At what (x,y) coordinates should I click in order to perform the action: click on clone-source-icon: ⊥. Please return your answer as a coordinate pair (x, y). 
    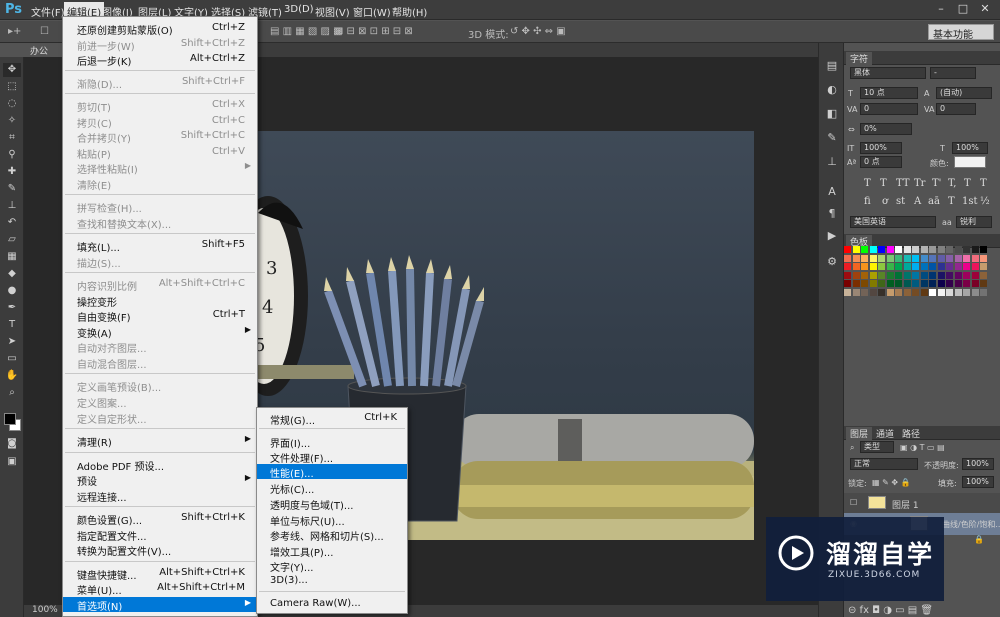
    Looking at the image, I should click on (832, 162).